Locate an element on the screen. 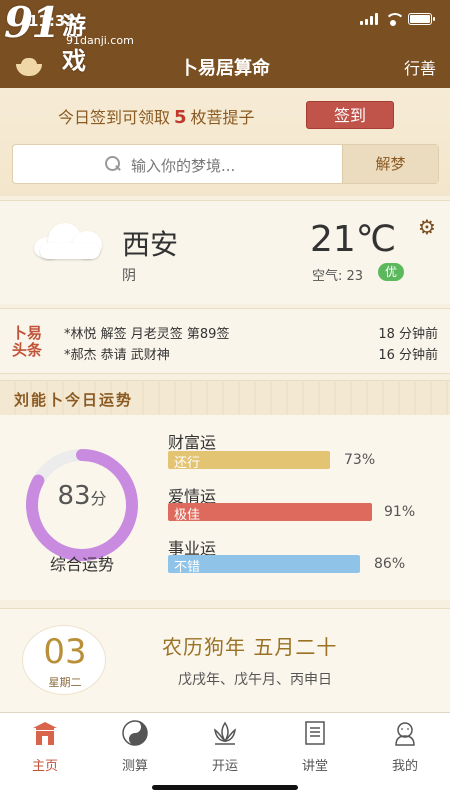 The image size is (450, 800). tab-home: 主页 is located at coordinates (45, 746).